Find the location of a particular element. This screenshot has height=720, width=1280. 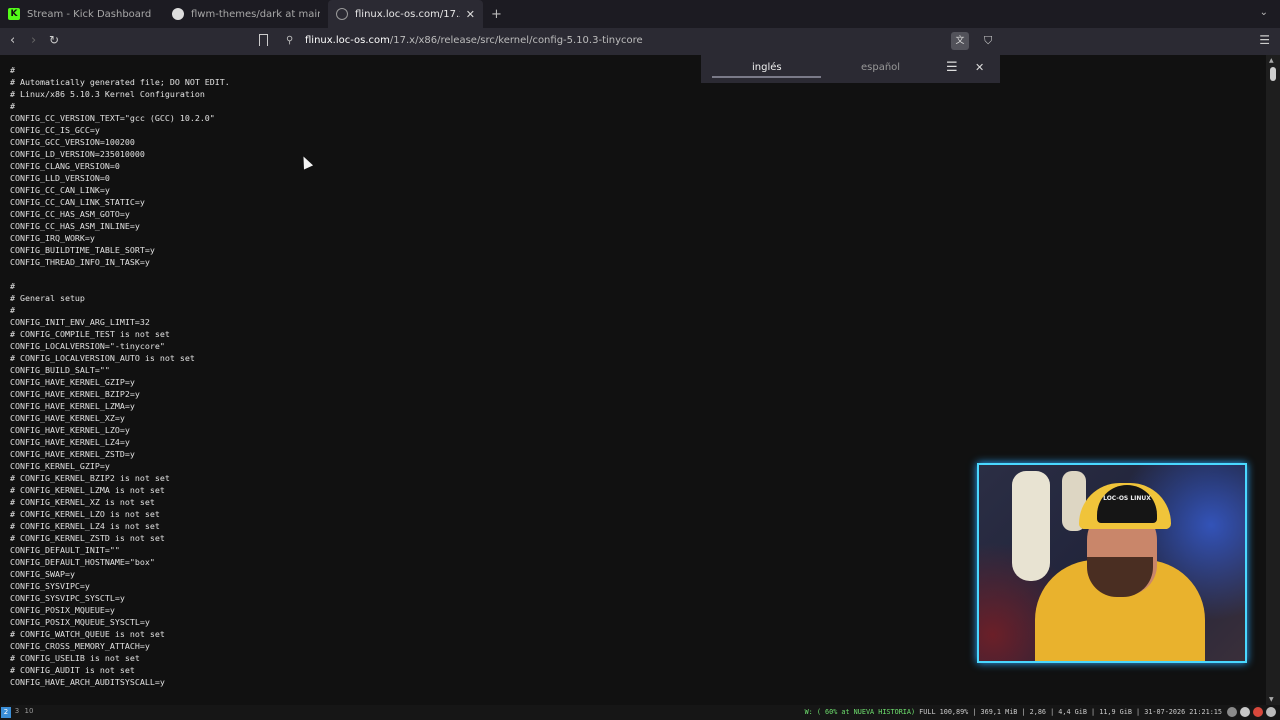

system-tray is located at coordinates (1251, 712).